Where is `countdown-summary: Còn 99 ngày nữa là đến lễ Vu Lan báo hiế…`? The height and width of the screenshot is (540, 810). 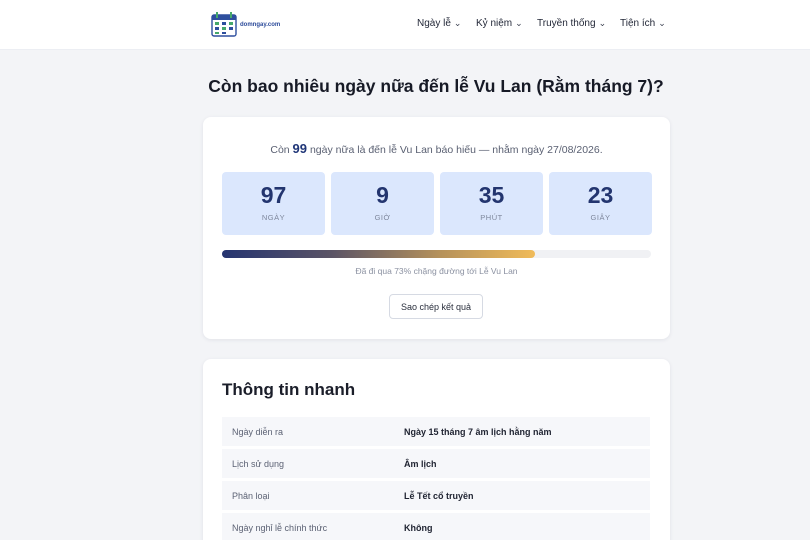 countdown-summary: Còn 99 ngày nữa là đến lễ Vu Lan báo hiế… is located at coordinates (436, 148).